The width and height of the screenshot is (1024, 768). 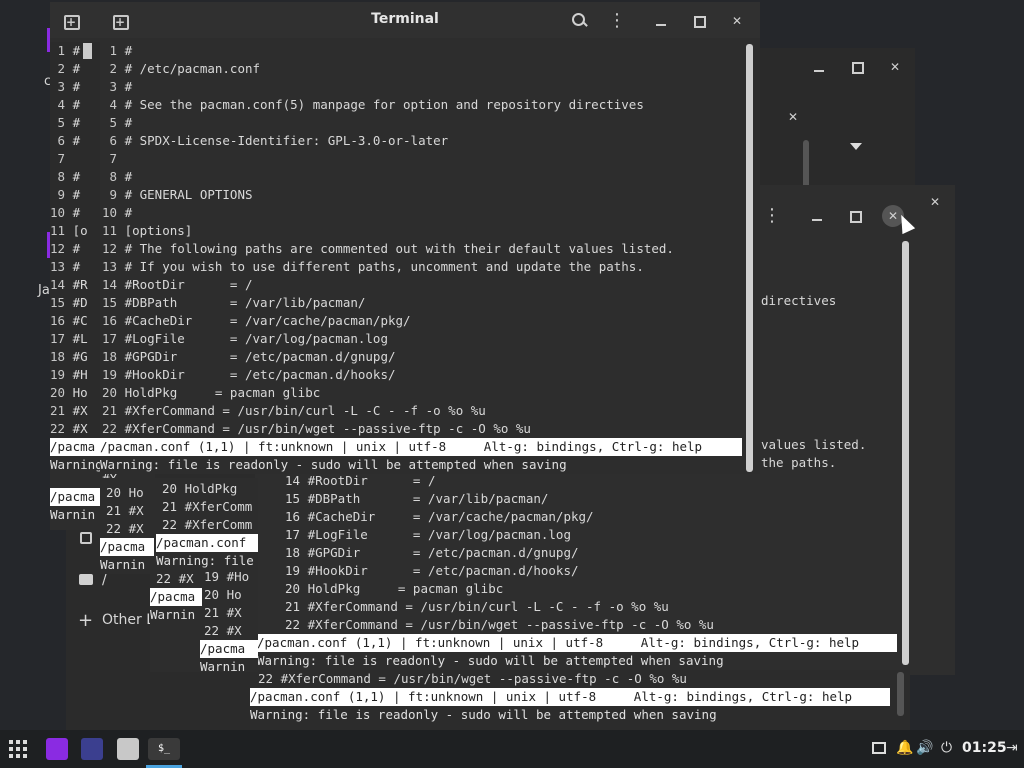 I want to click on left-pane-line: 2 #, so click(x=65, y=69).